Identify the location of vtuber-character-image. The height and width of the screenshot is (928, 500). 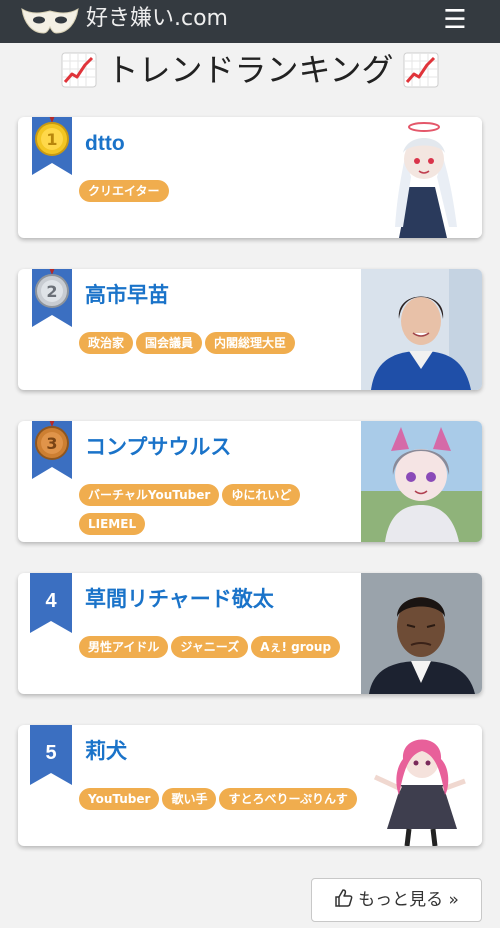
(421, 481).